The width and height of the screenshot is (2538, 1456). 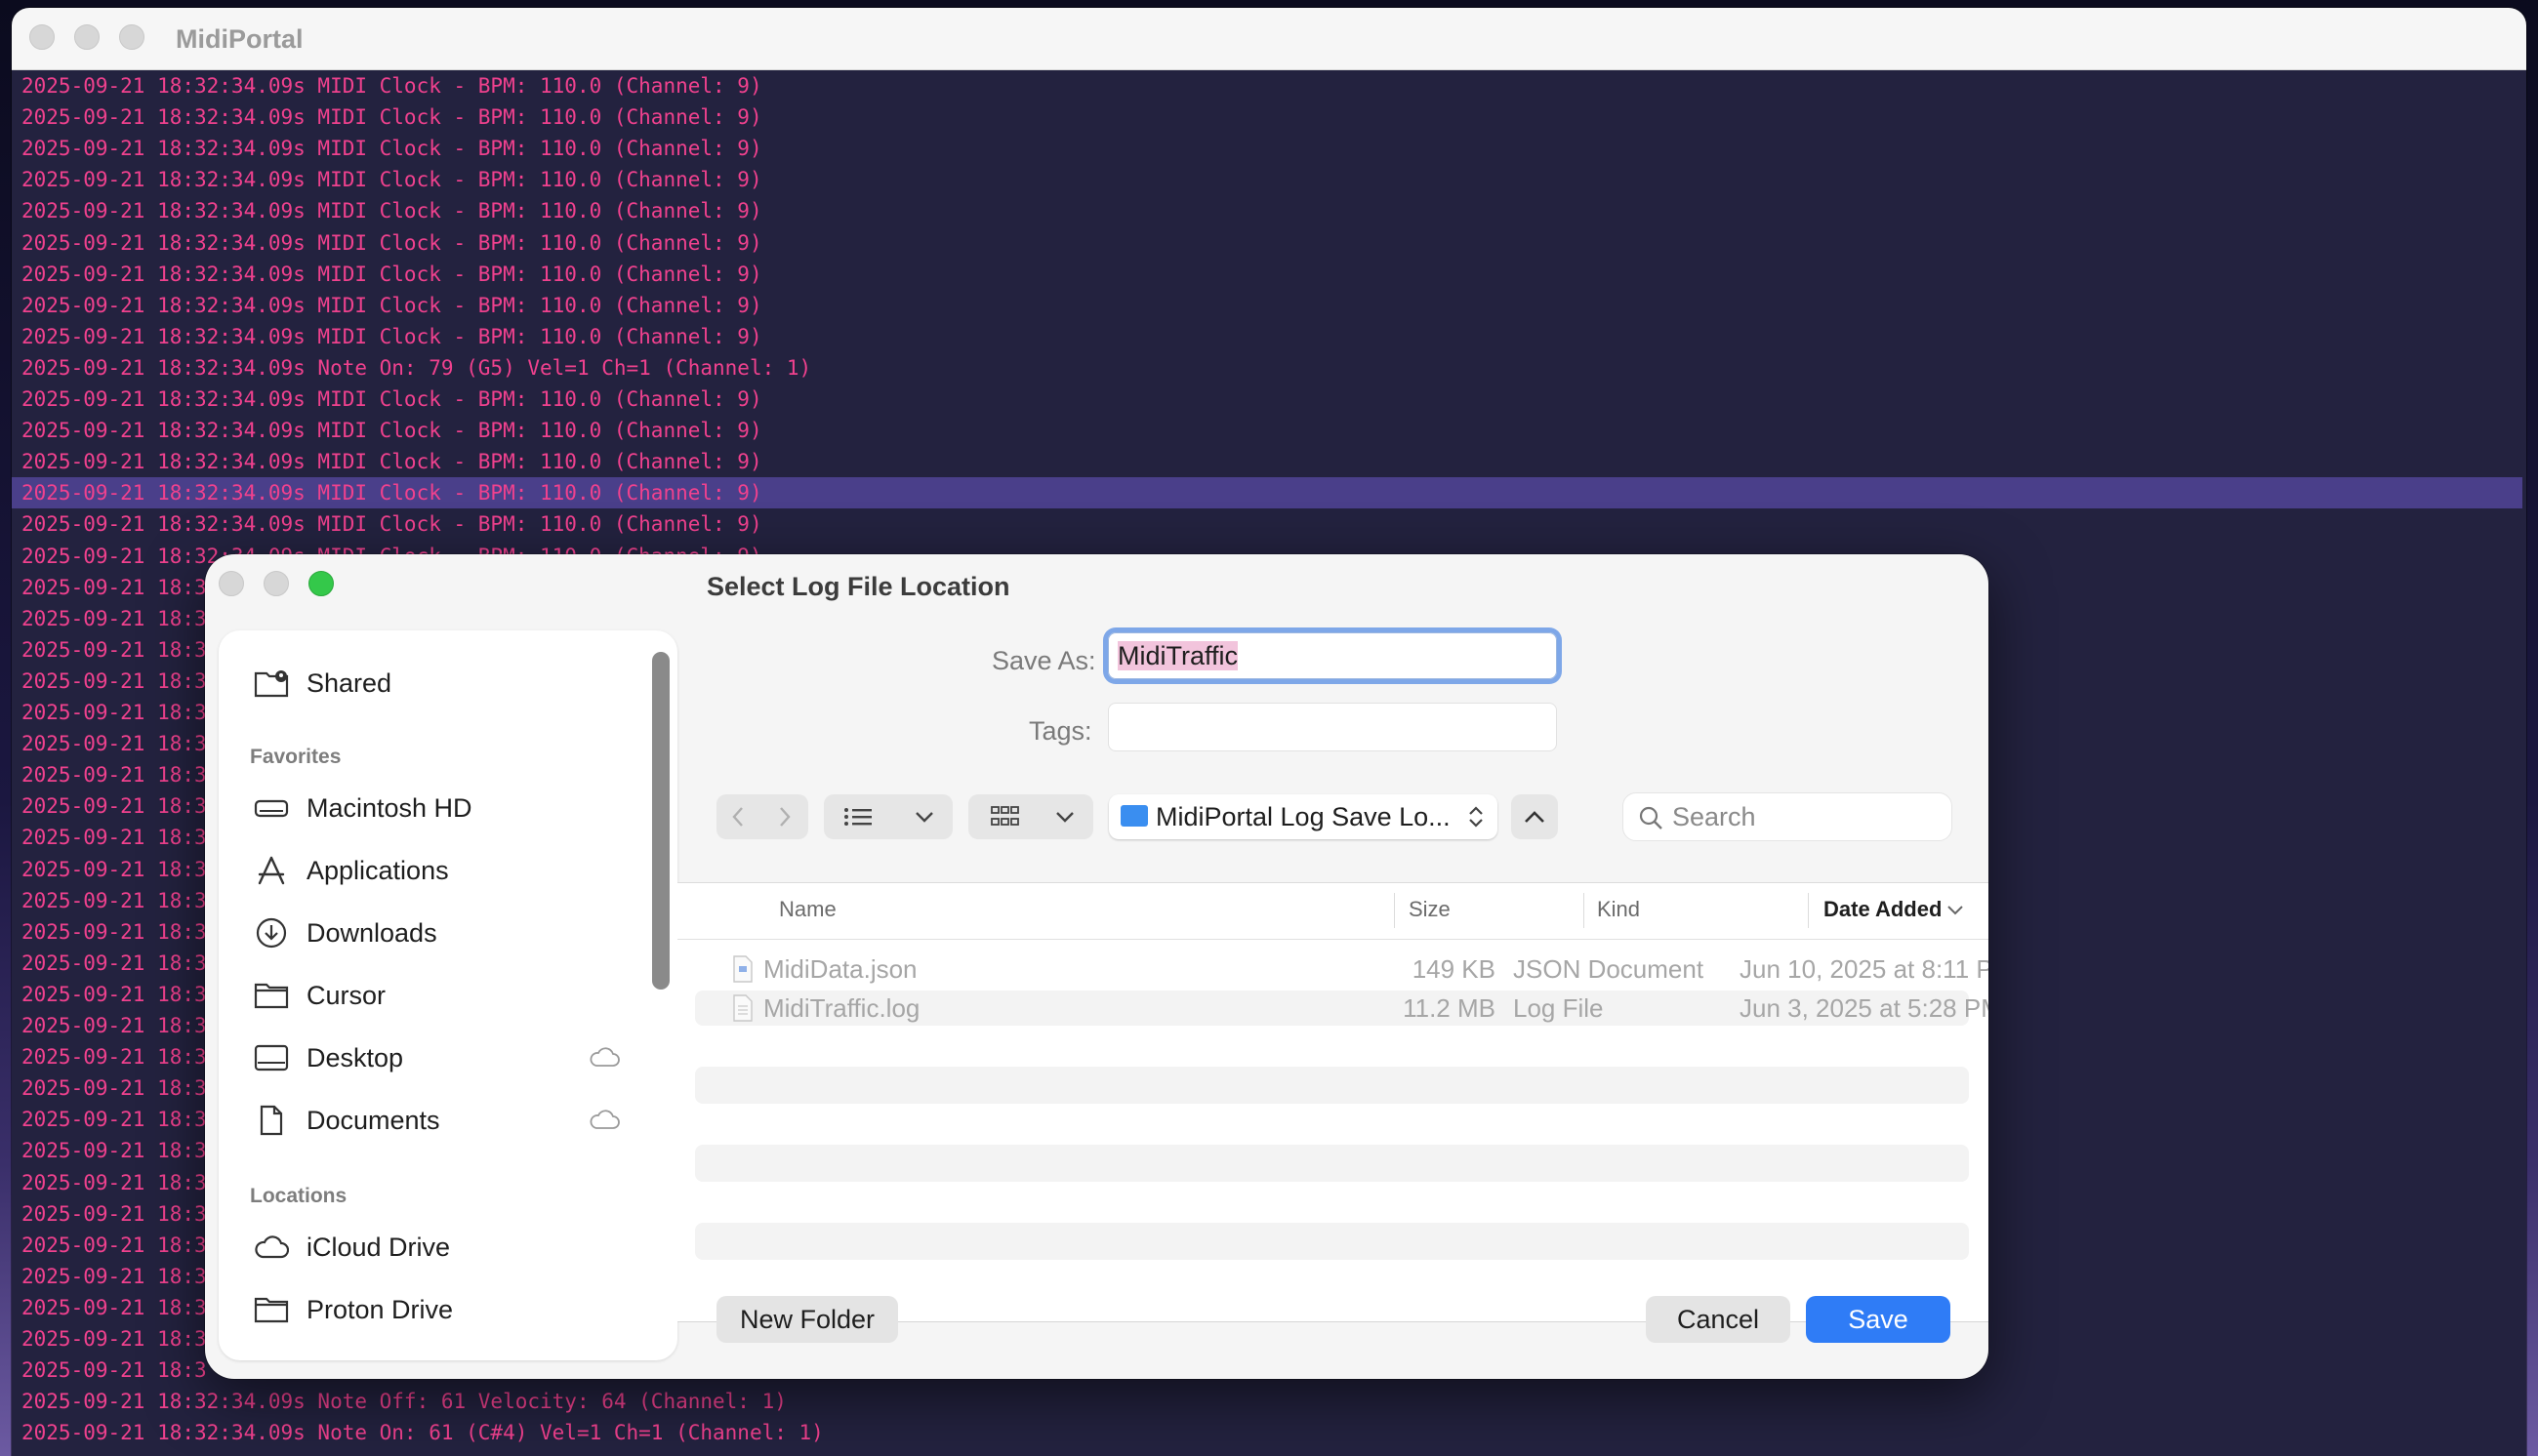 I want to click on tags-label: Tags:, so click(x=1060, y=731).